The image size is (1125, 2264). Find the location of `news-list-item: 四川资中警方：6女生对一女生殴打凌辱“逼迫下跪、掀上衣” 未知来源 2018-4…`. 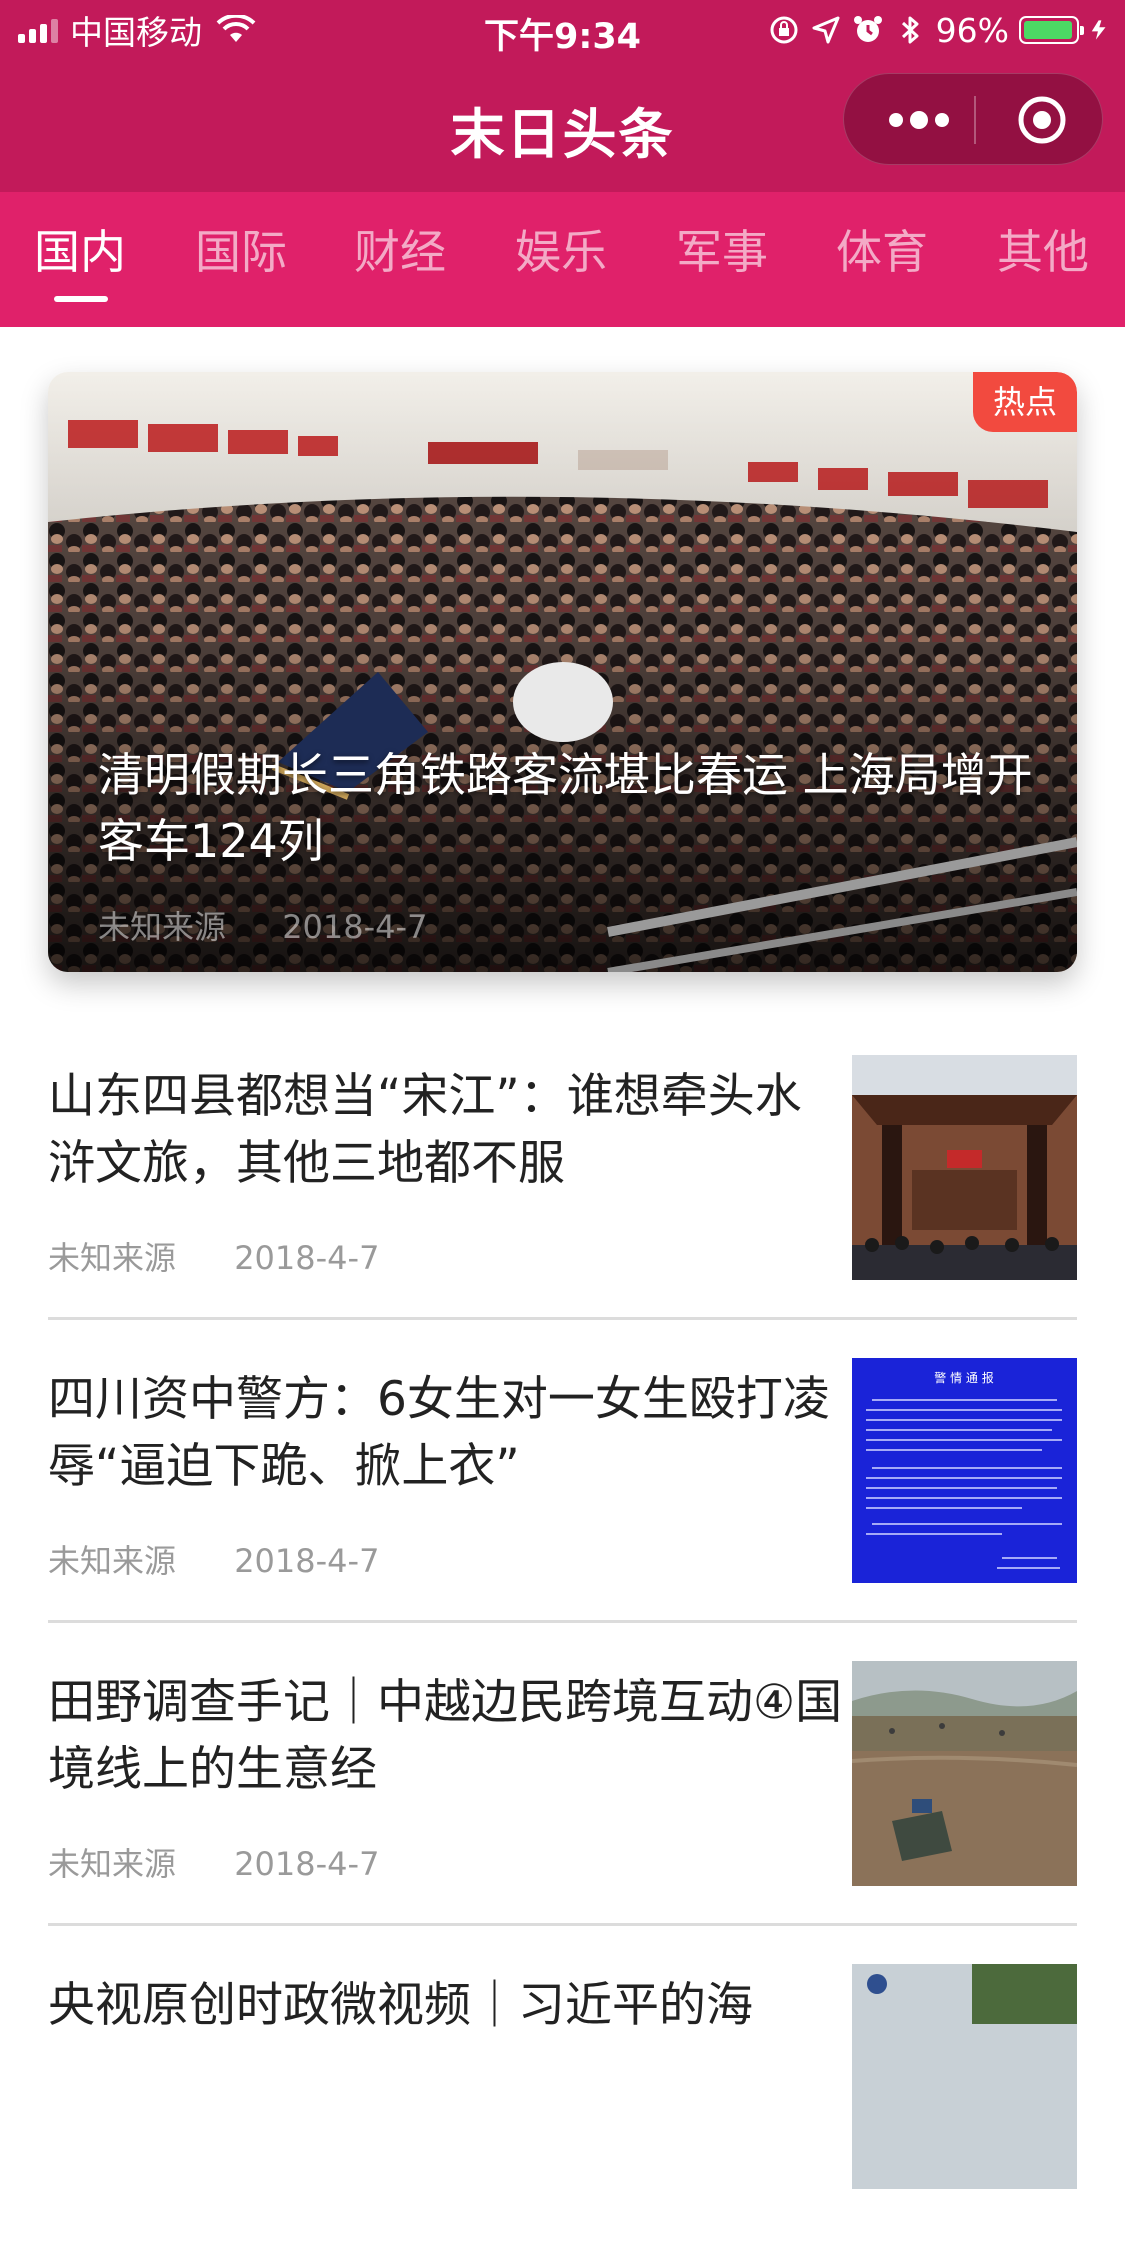

news-list-item: 四川资中警方：6女生对一女生殴打凌辱“逼迫下跪、掀上衣” 未知来源 2018-4… is located at coordinates (562, 1508).